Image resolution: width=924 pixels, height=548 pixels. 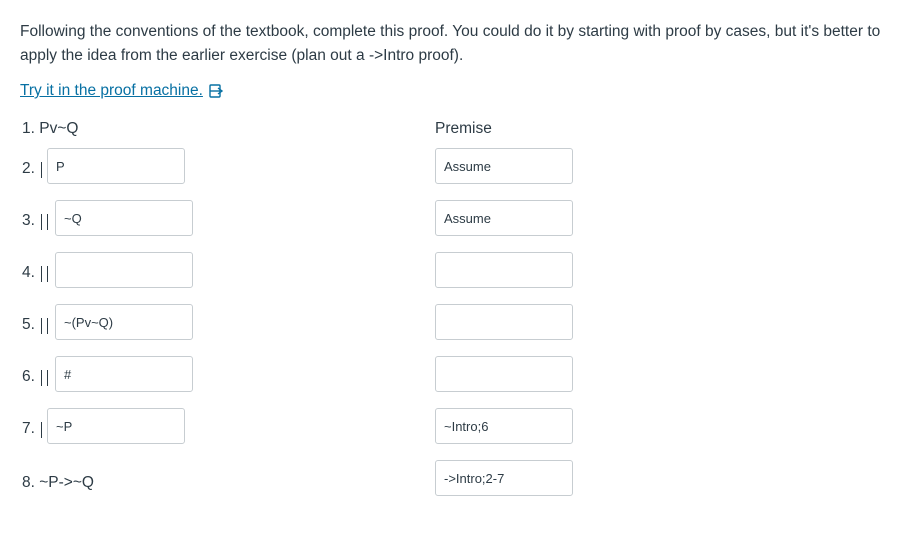 What do you see at coordinates (124, 374) in the screenshot?
I see `formula-input-6: #` at bounding box center [124, 374].